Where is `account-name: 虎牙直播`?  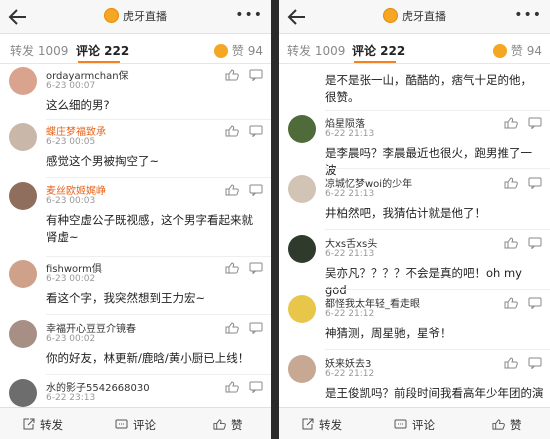
account-name: 虎牙直播 is located at coordinates (424, 16).